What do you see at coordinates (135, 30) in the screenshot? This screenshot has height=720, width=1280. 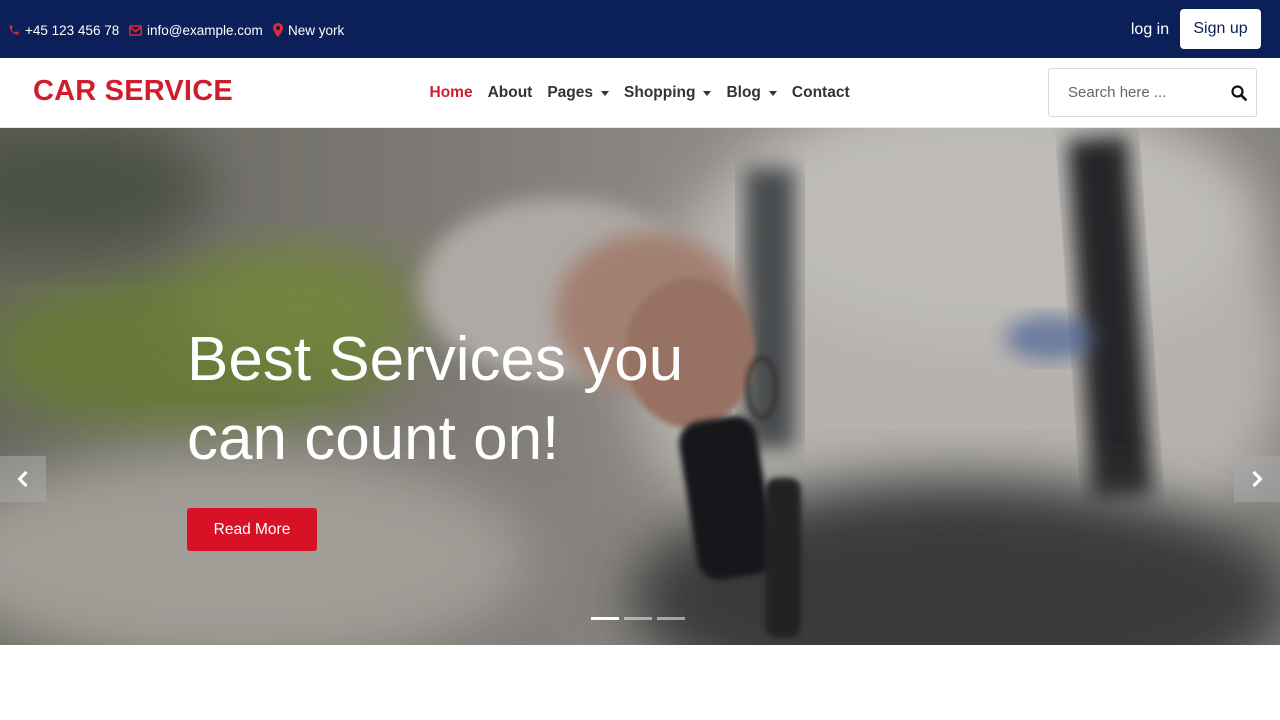 I see `envelope-icon` at bounding box center [135, 30].